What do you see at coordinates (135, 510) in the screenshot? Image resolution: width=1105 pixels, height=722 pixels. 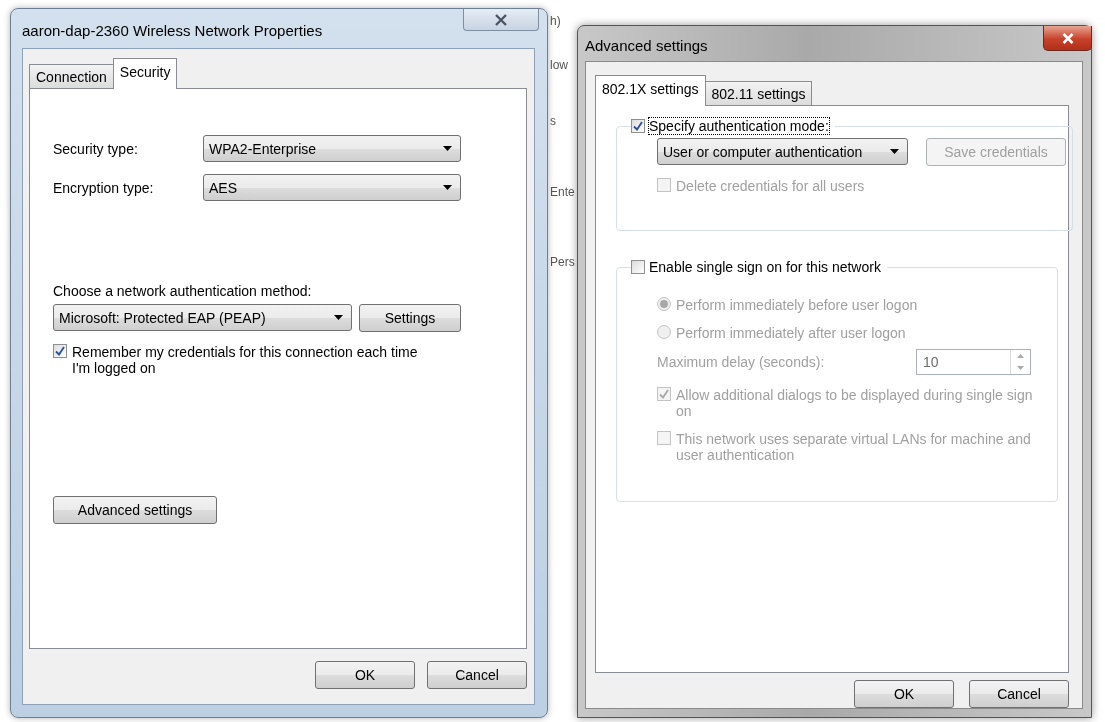 I see `advanced-settings-button: Advanced settings` at bounding box center [135, 510].